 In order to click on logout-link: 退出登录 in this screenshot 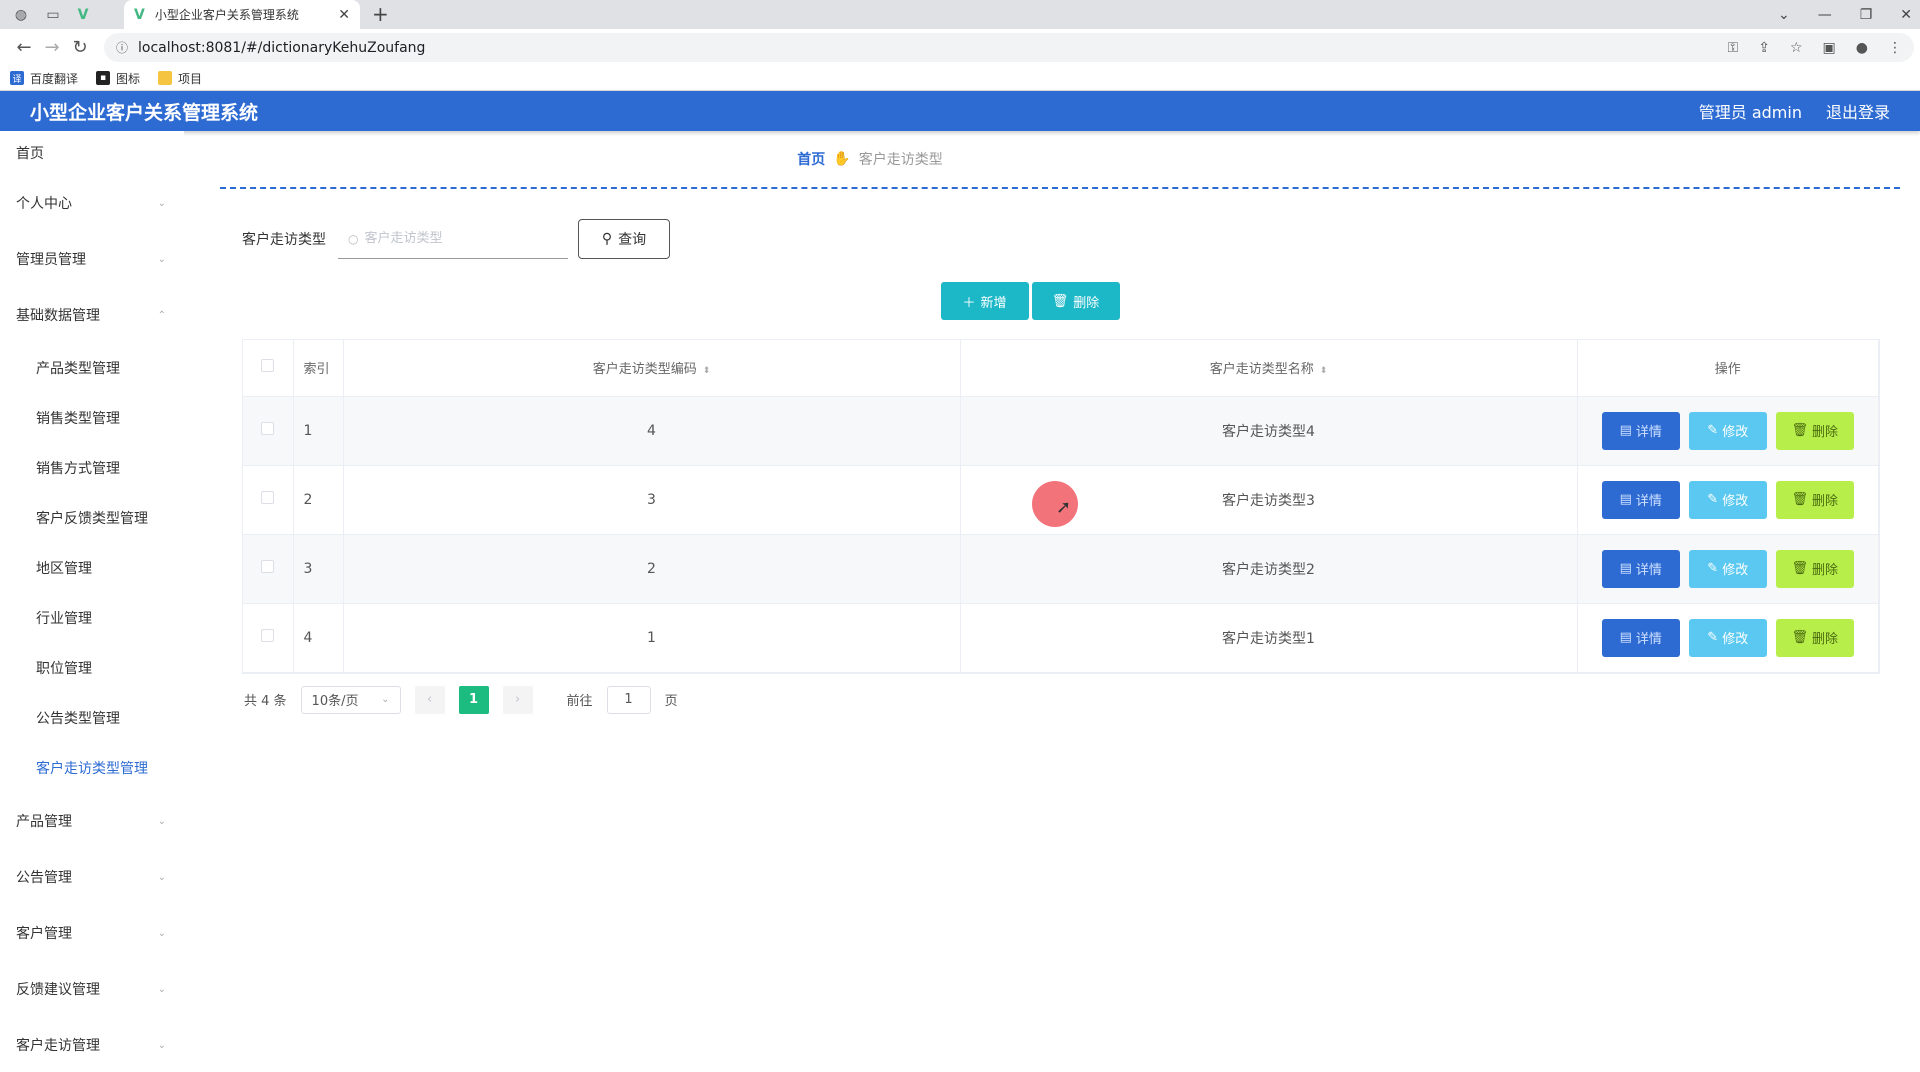, I will do `click(1858, 111)`.